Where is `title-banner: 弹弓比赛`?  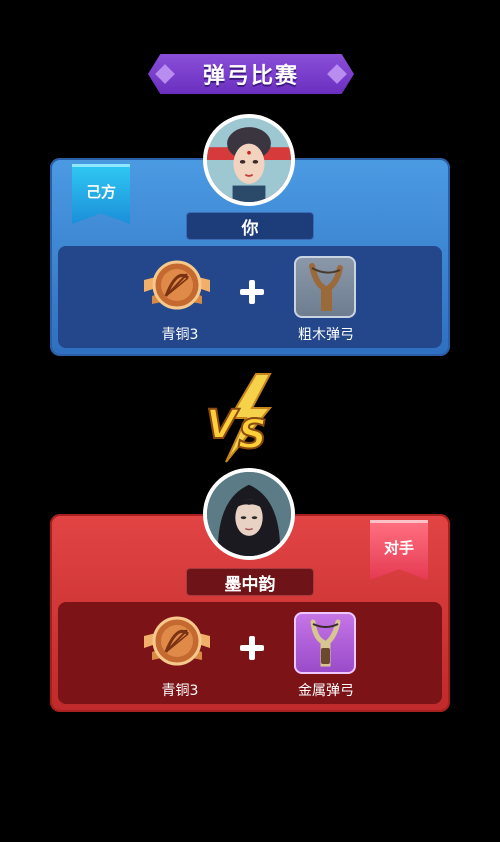 title-banner: 弹弓比赛 is located at coordinates (251, 74).